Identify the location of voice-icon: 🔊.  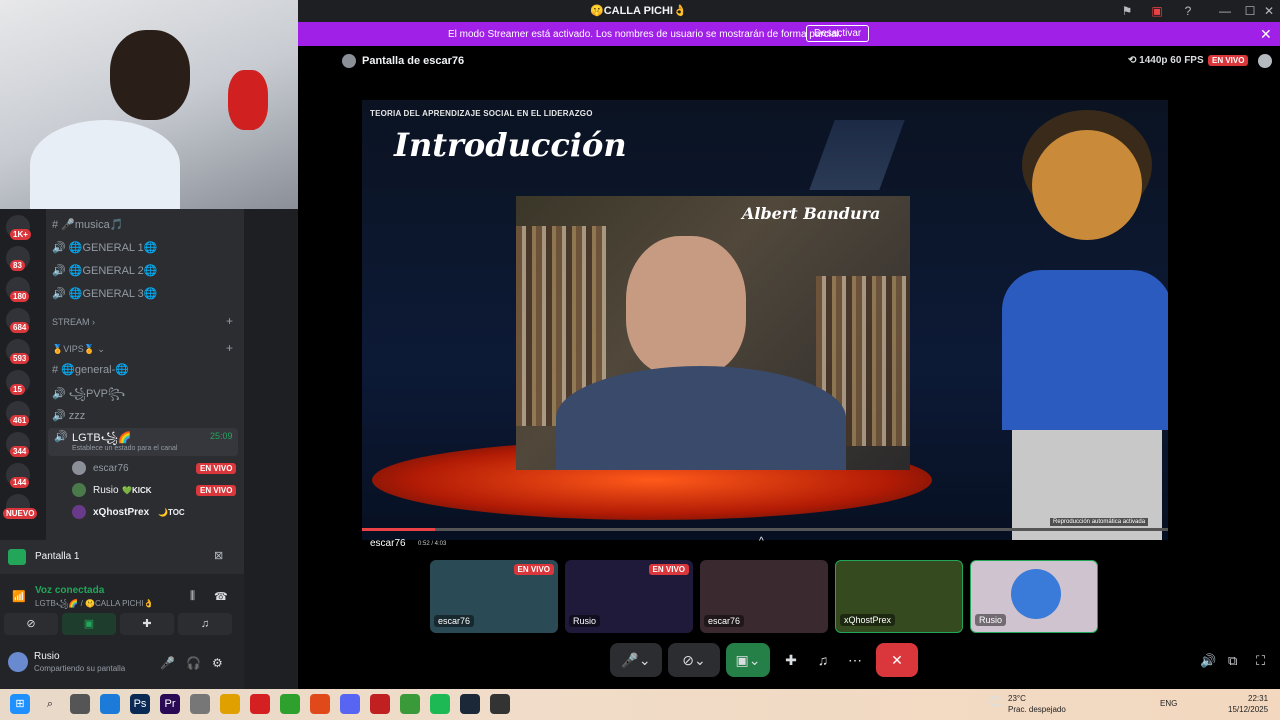
(61, 437).